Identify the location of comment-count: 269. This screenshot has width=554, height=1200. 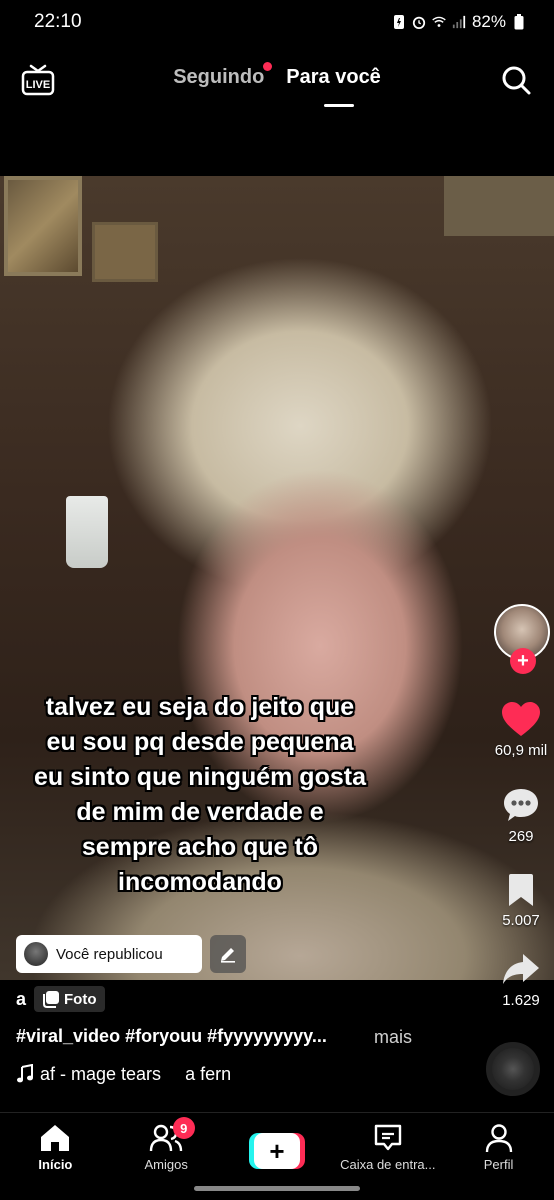
(521, 836).